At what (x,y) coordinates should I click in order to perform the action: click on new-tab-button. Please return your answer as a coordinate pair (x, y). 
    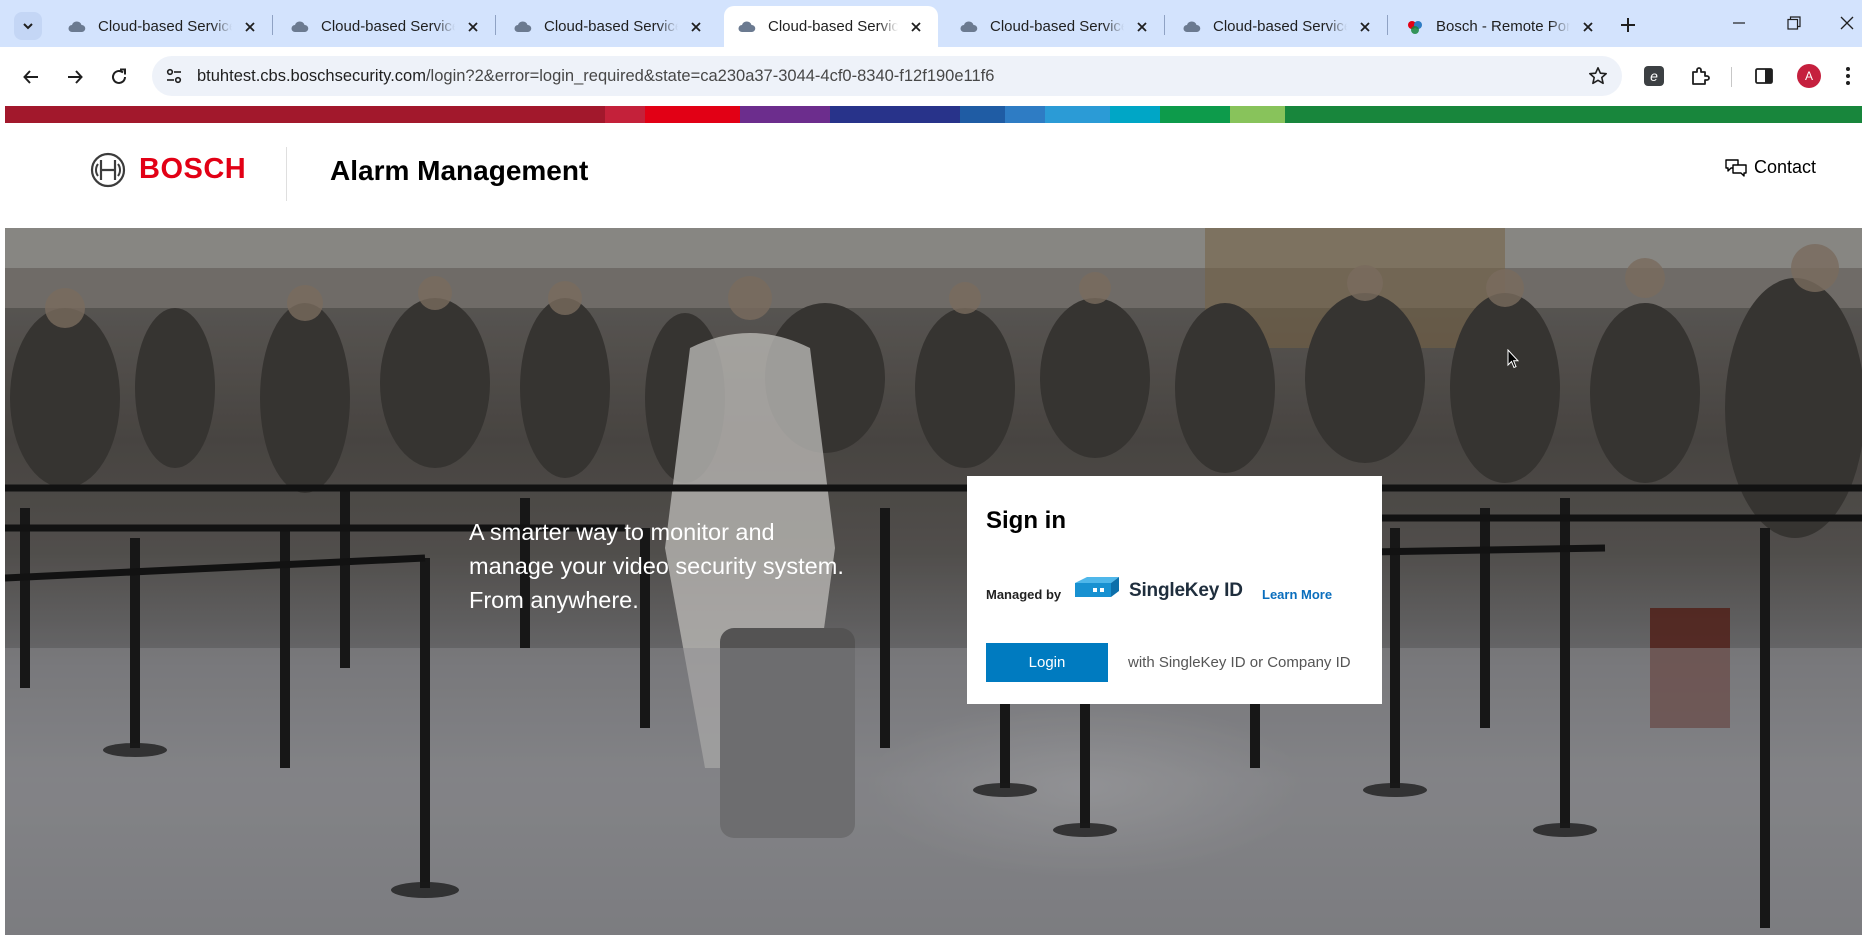
    Looking at the image, I should click on (1628, 25).